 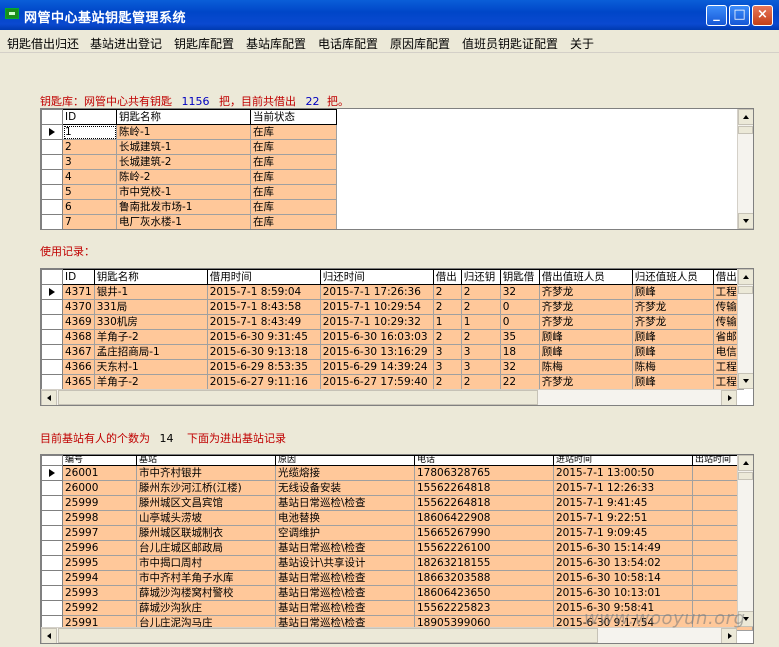 I want to click on scroll-down-icon, so click(x=745, y=221).